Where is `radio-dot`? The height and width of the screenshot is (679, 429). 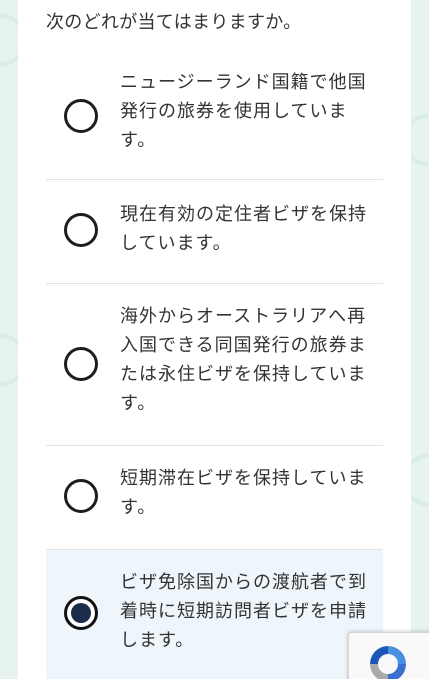 radio-dot is located at coordinates (81, 613).